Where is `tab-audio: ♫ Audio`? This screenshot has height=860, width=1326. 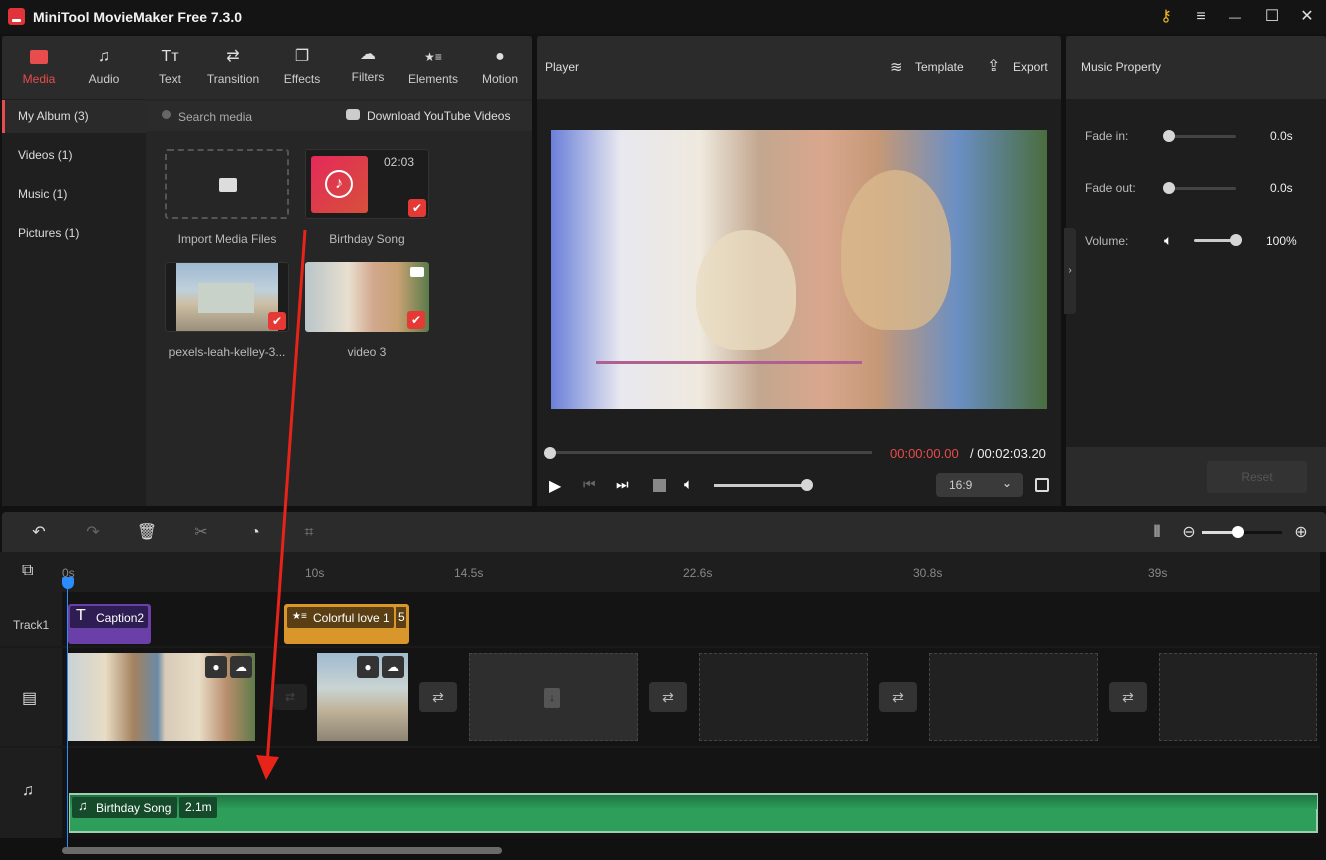 tab-audio: ♫ Audio is located at coordinates (104, 67).